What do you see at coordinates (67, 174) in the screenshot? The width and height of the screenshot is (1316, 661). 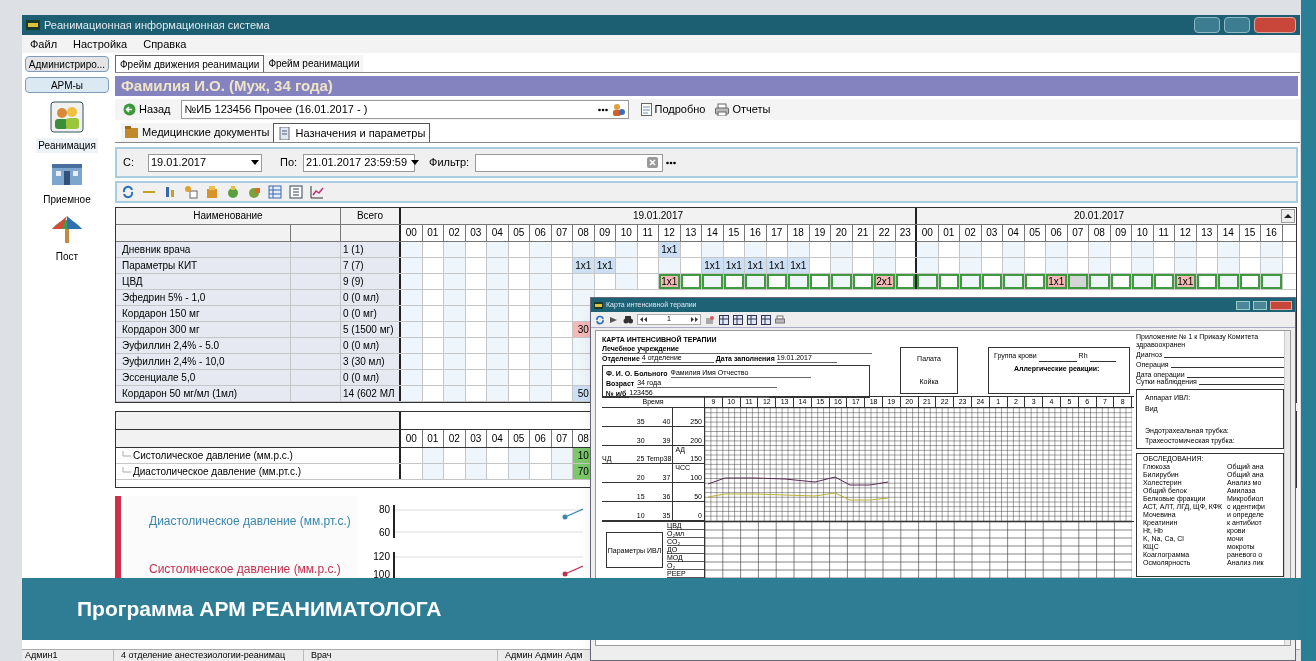 I see `building-icon` at bounding box center [67, 174].